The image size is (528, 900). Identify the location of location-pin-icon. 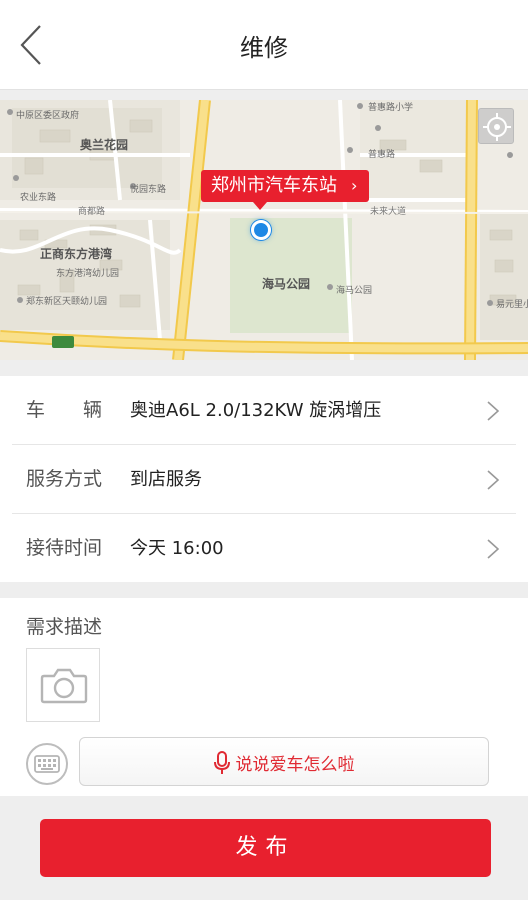
(261, 230).